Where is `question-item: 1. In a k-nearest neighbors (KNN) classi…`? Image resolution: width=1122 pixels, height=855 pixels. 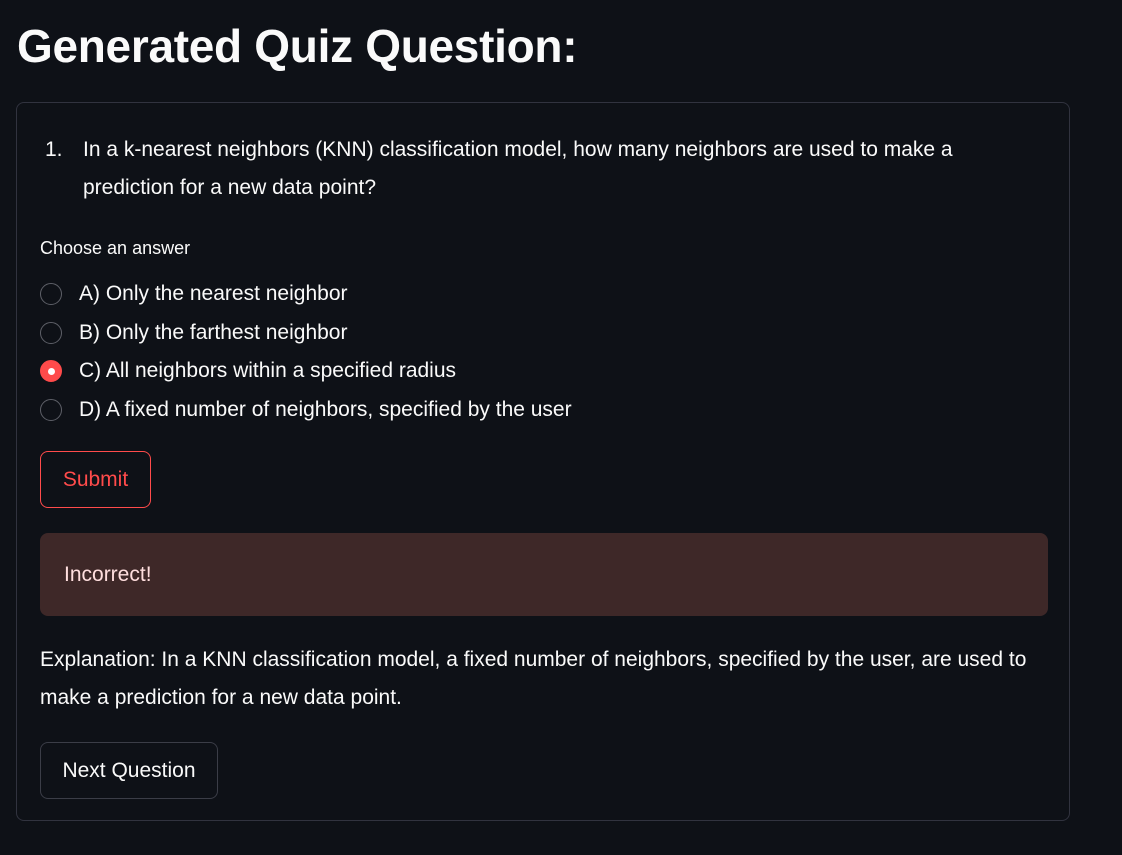
question-item: 1. In a k-nearest neighbors (KNN) classi… is located at coordinates (535, 169).